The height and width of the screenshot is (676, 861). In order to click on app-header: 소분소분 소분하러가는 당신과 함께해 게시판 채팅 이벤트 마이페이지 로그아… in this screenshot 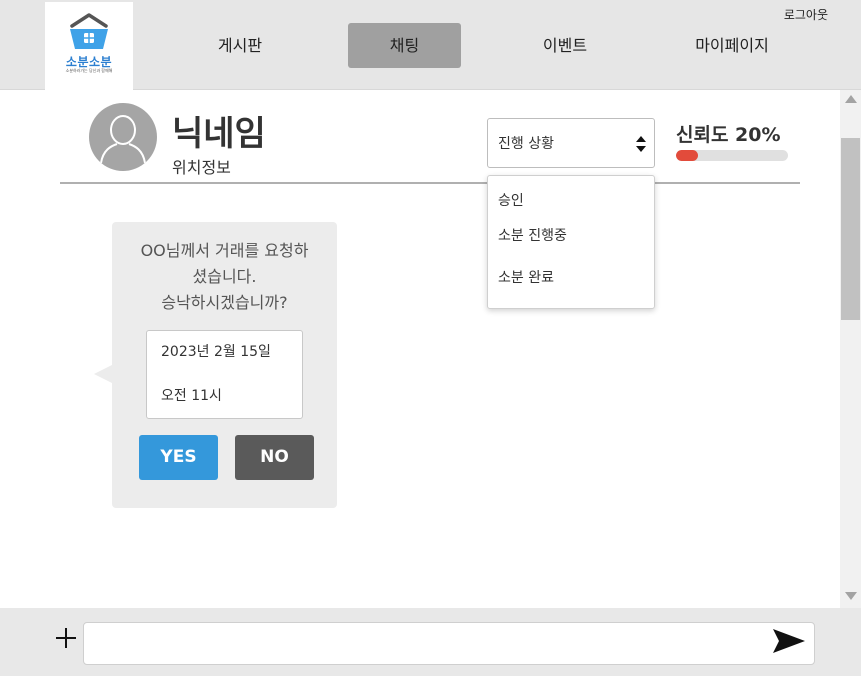, I will do `click(430, 45)`.